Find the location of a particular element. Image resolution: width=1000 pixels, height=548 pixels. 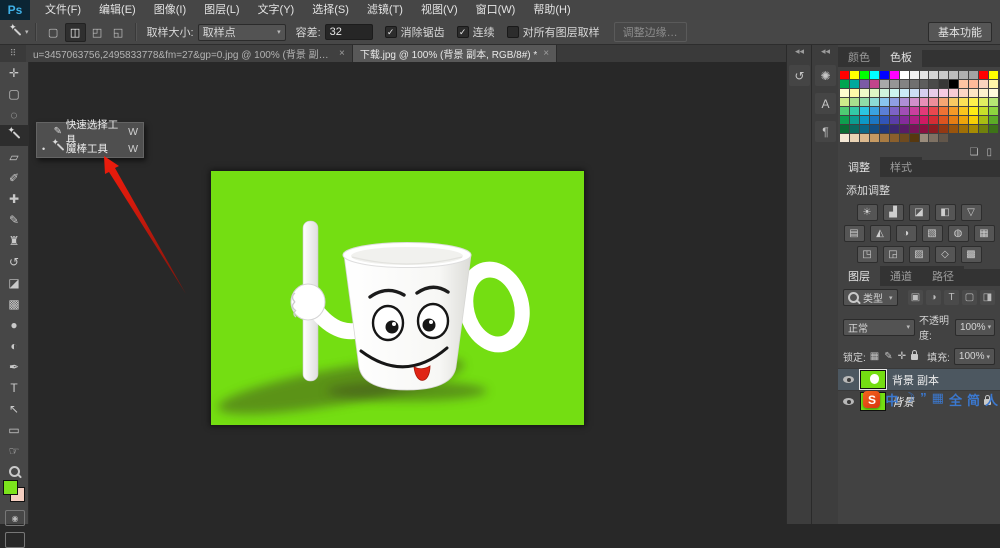

crop-tool: ▱ is located at coordinates (14, 156).